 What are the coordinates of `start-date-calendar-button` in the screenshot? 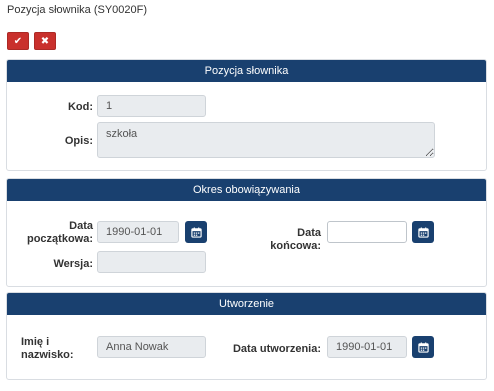 It's located at (196, 232).